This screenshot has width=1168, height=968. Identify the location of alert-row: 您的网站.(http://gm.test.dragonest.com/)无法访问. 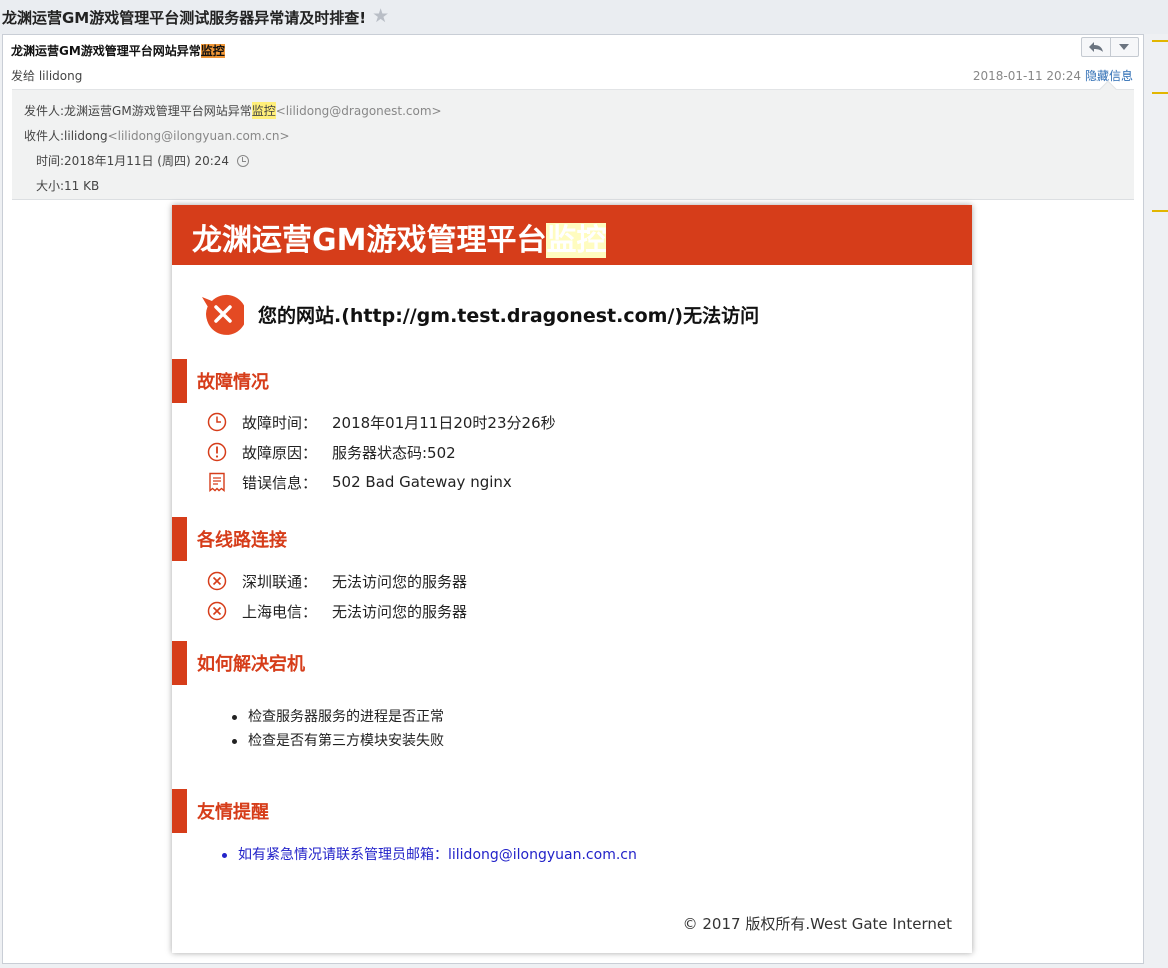
(479, 314).